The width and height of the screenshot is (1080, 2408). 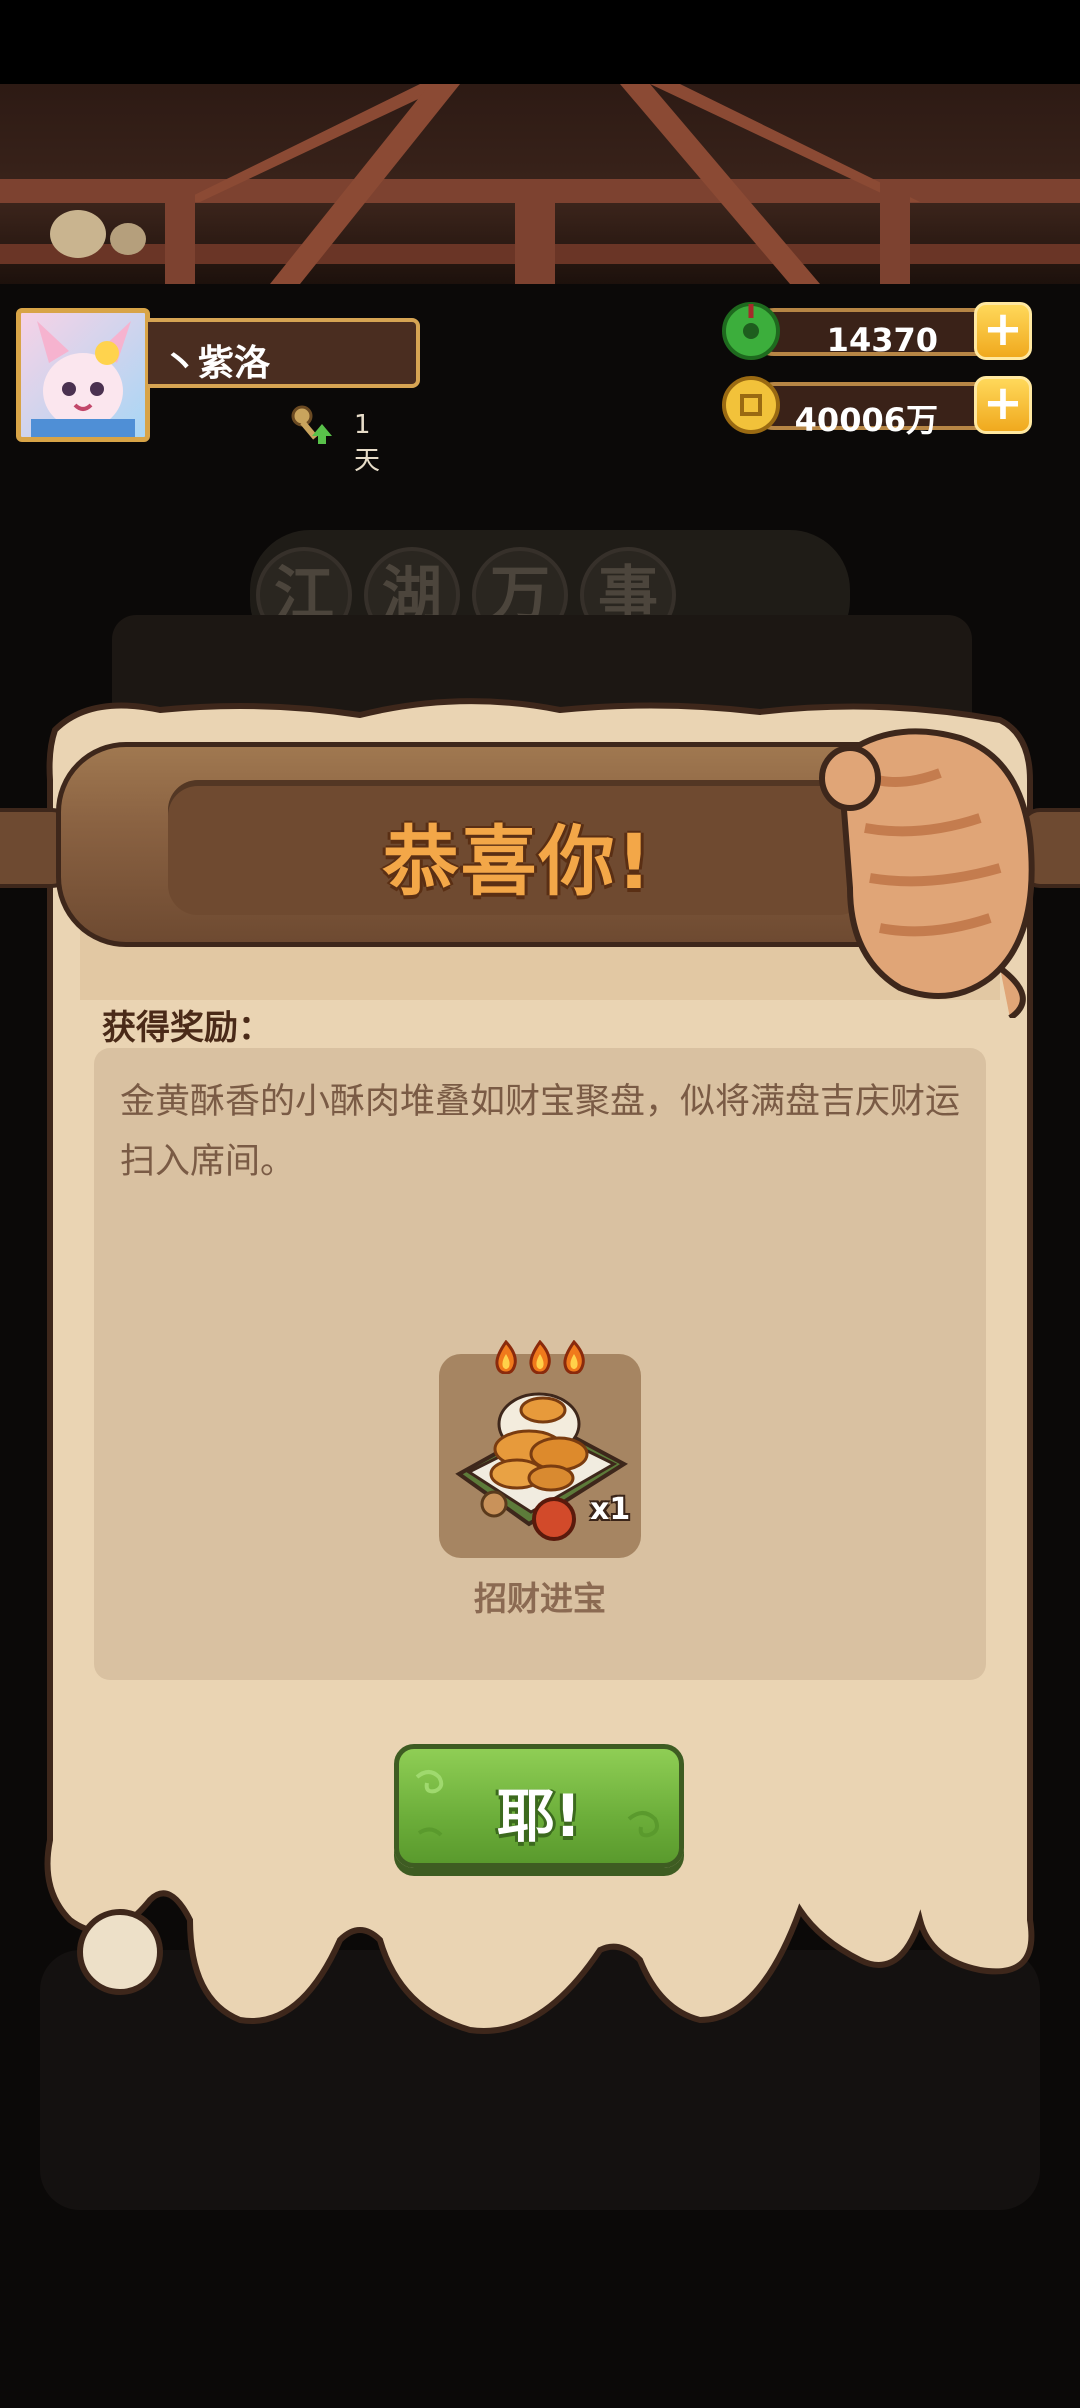 I want to click on gold-value: 40006万, so click(x=866, y=420).